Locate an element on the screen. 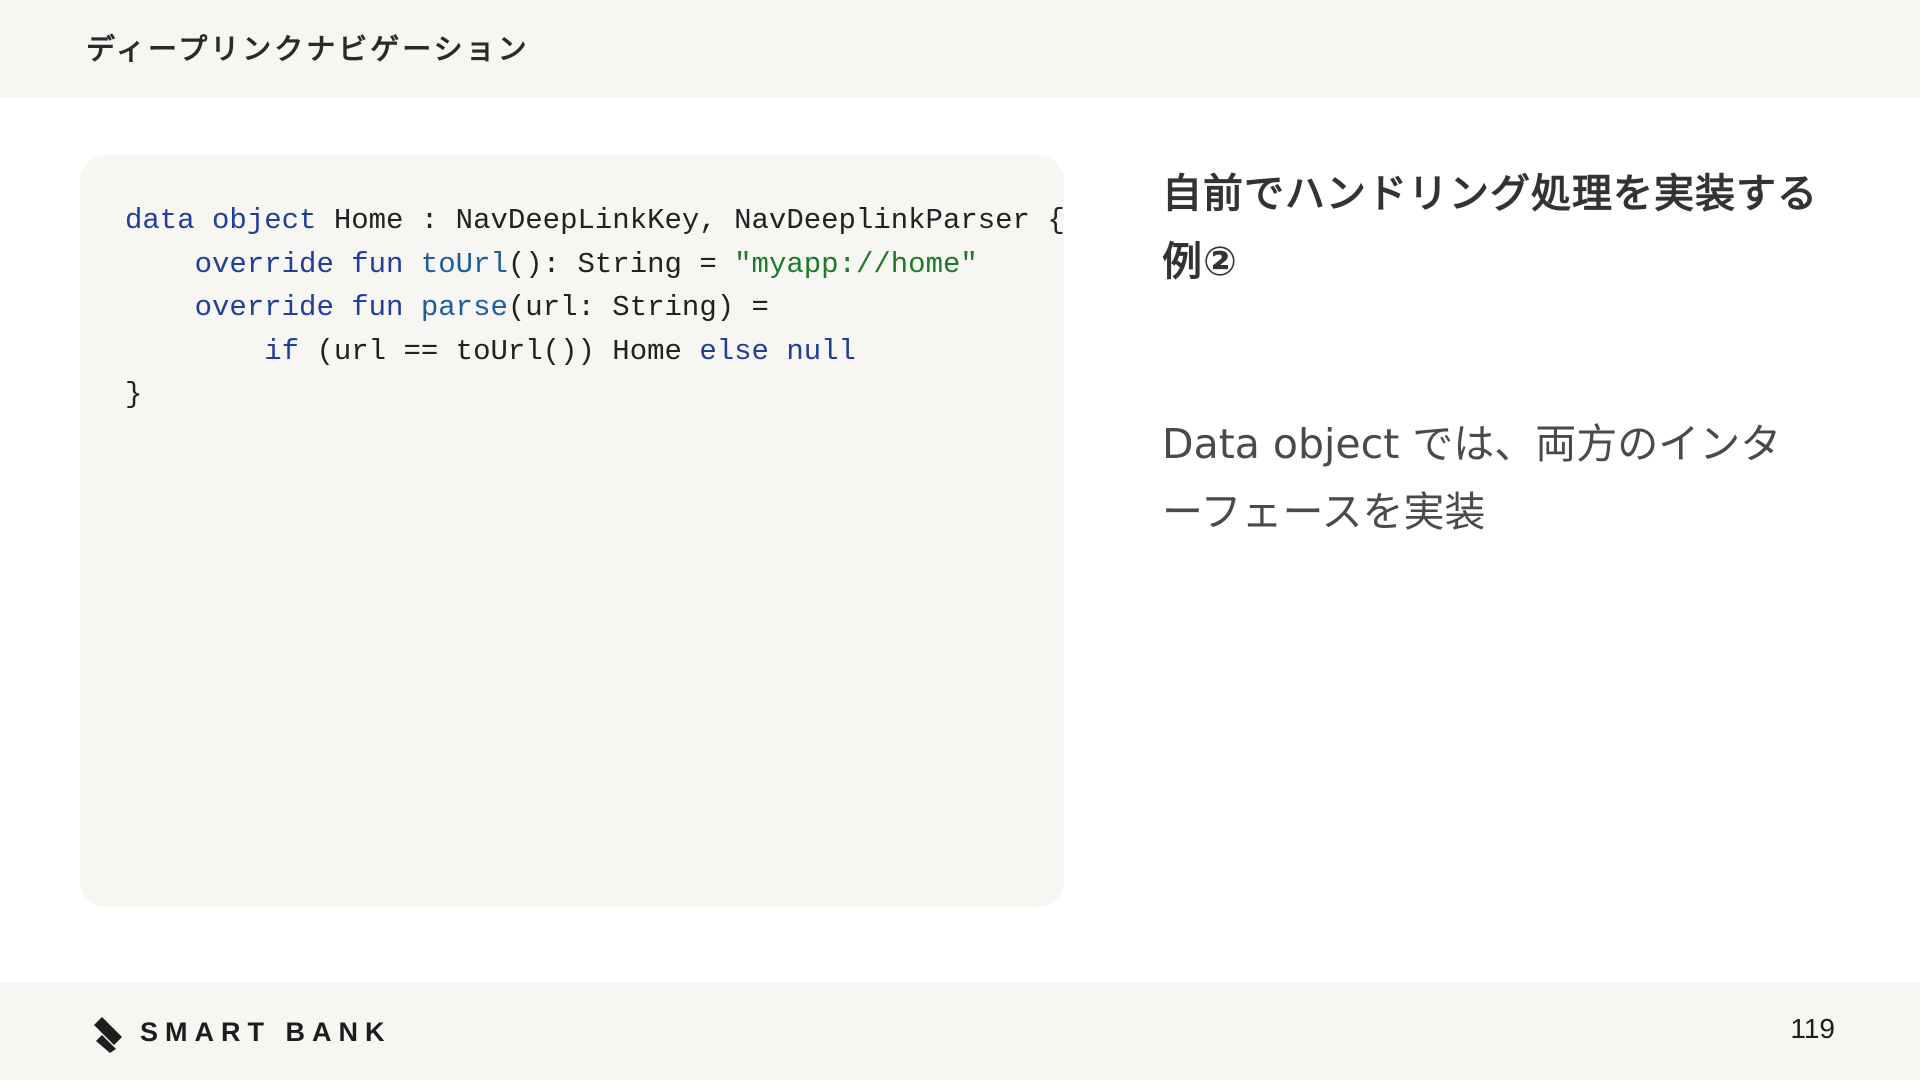 The width and height of the screenshot is (1920, 1080). code-line: if (url == toUrl()) Home else null is located at coordinates (595, 352).